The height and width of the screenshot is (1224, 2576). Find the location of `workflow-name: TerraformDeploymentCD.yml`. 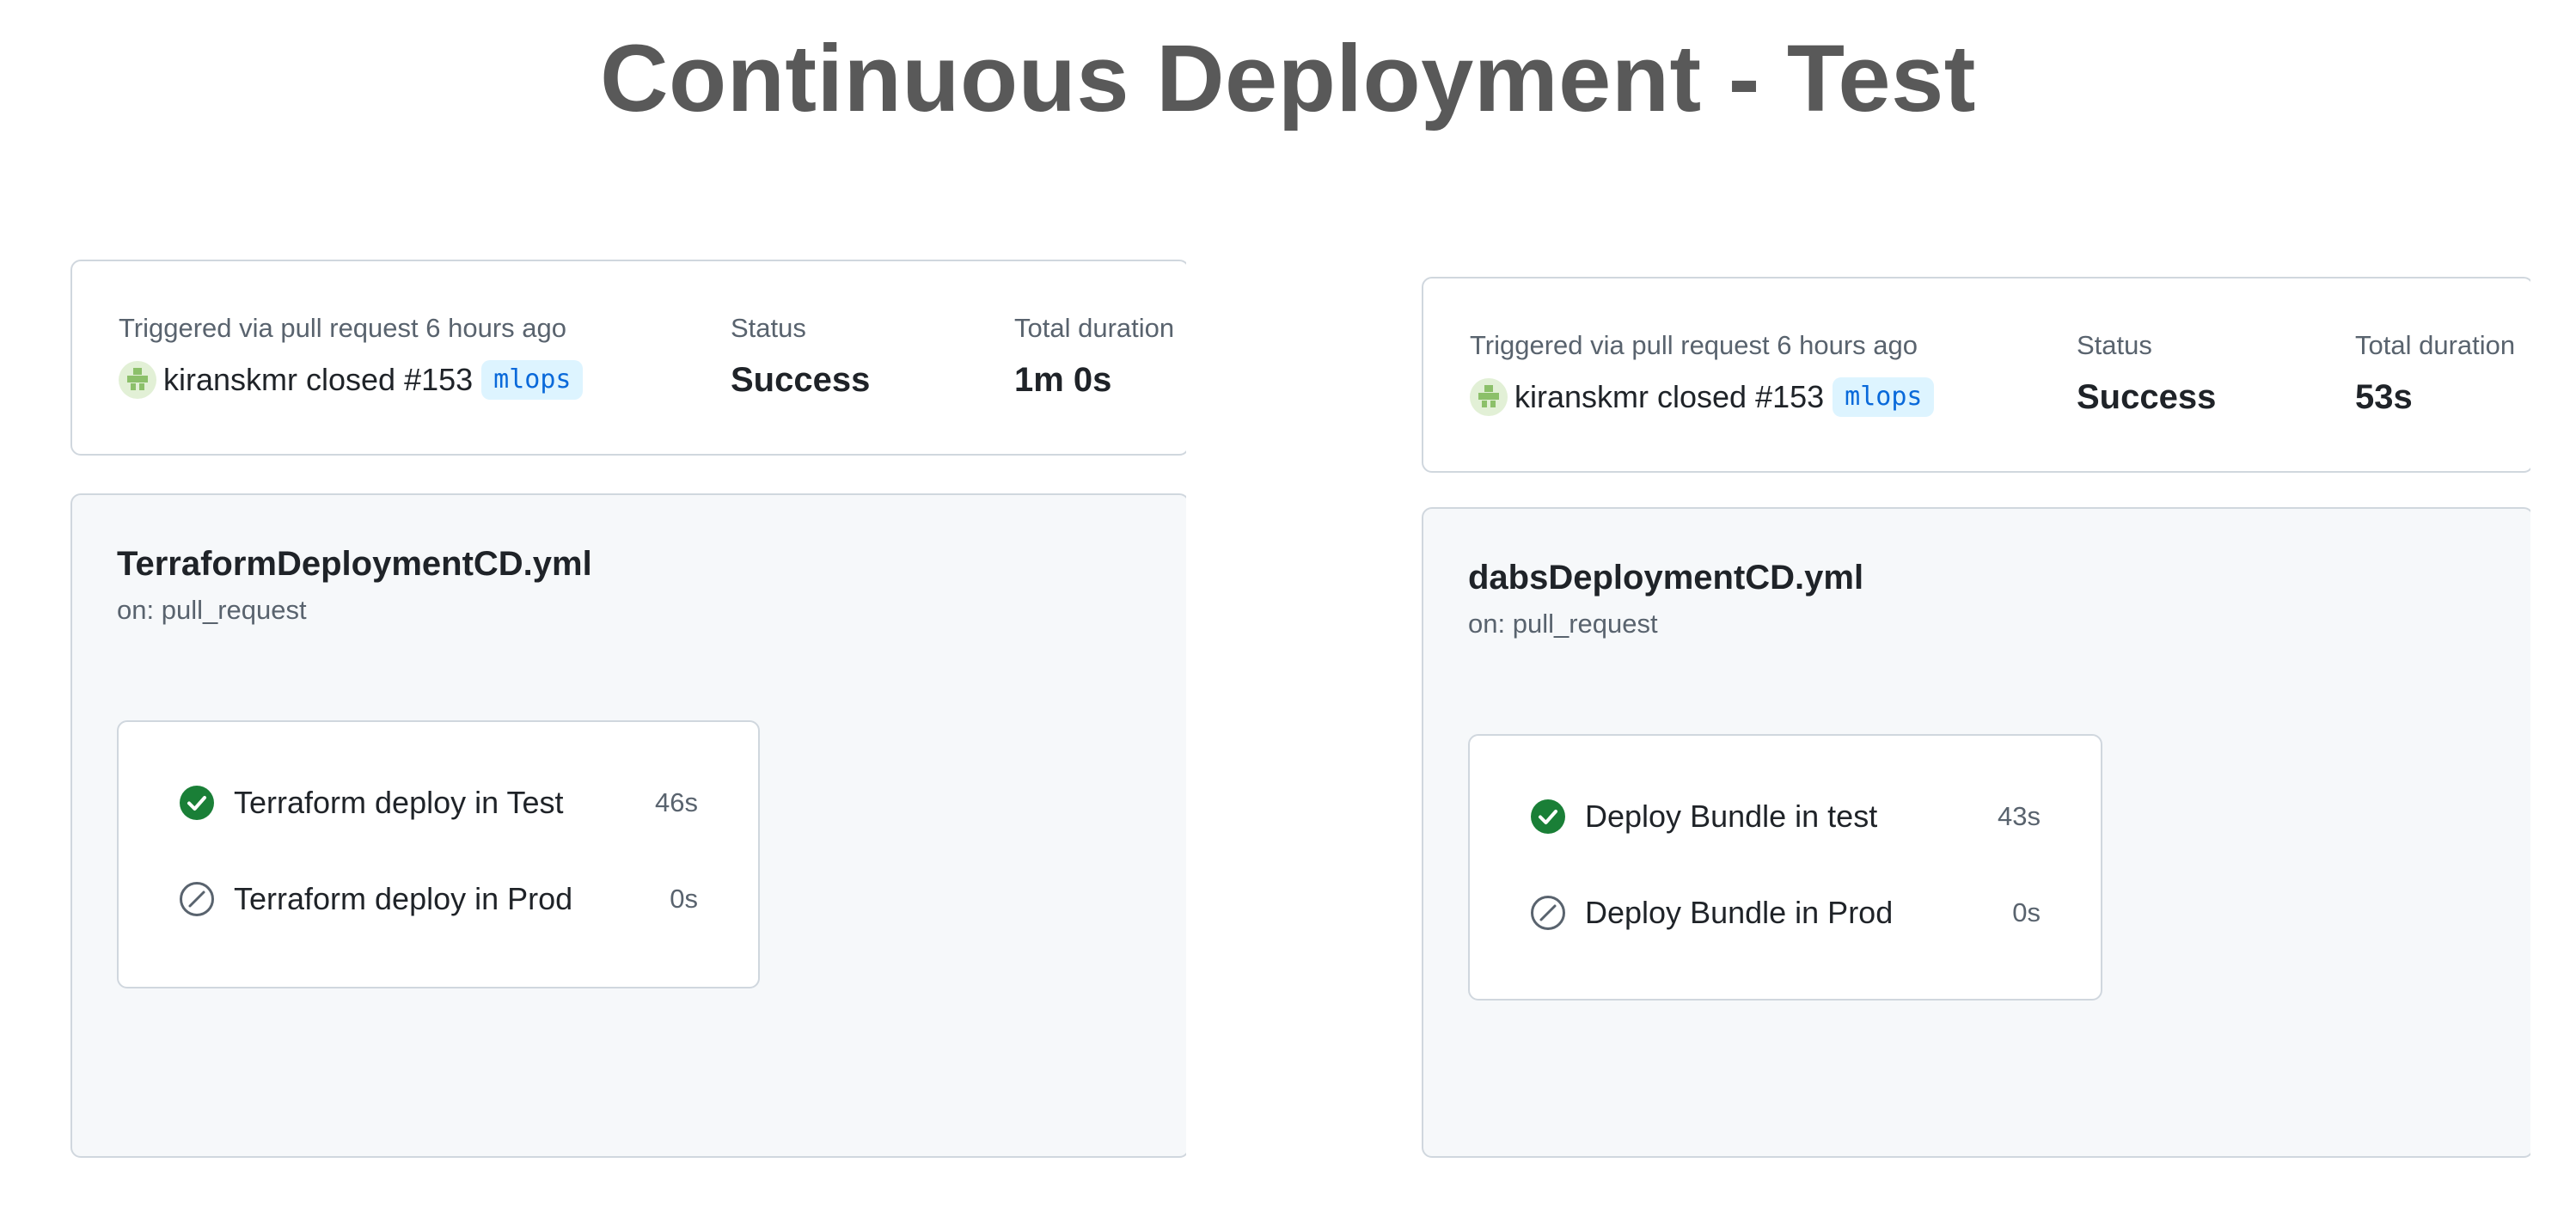

workflow-name: TerraformDeploymentCD.yml is located at coordinates (354, 565).